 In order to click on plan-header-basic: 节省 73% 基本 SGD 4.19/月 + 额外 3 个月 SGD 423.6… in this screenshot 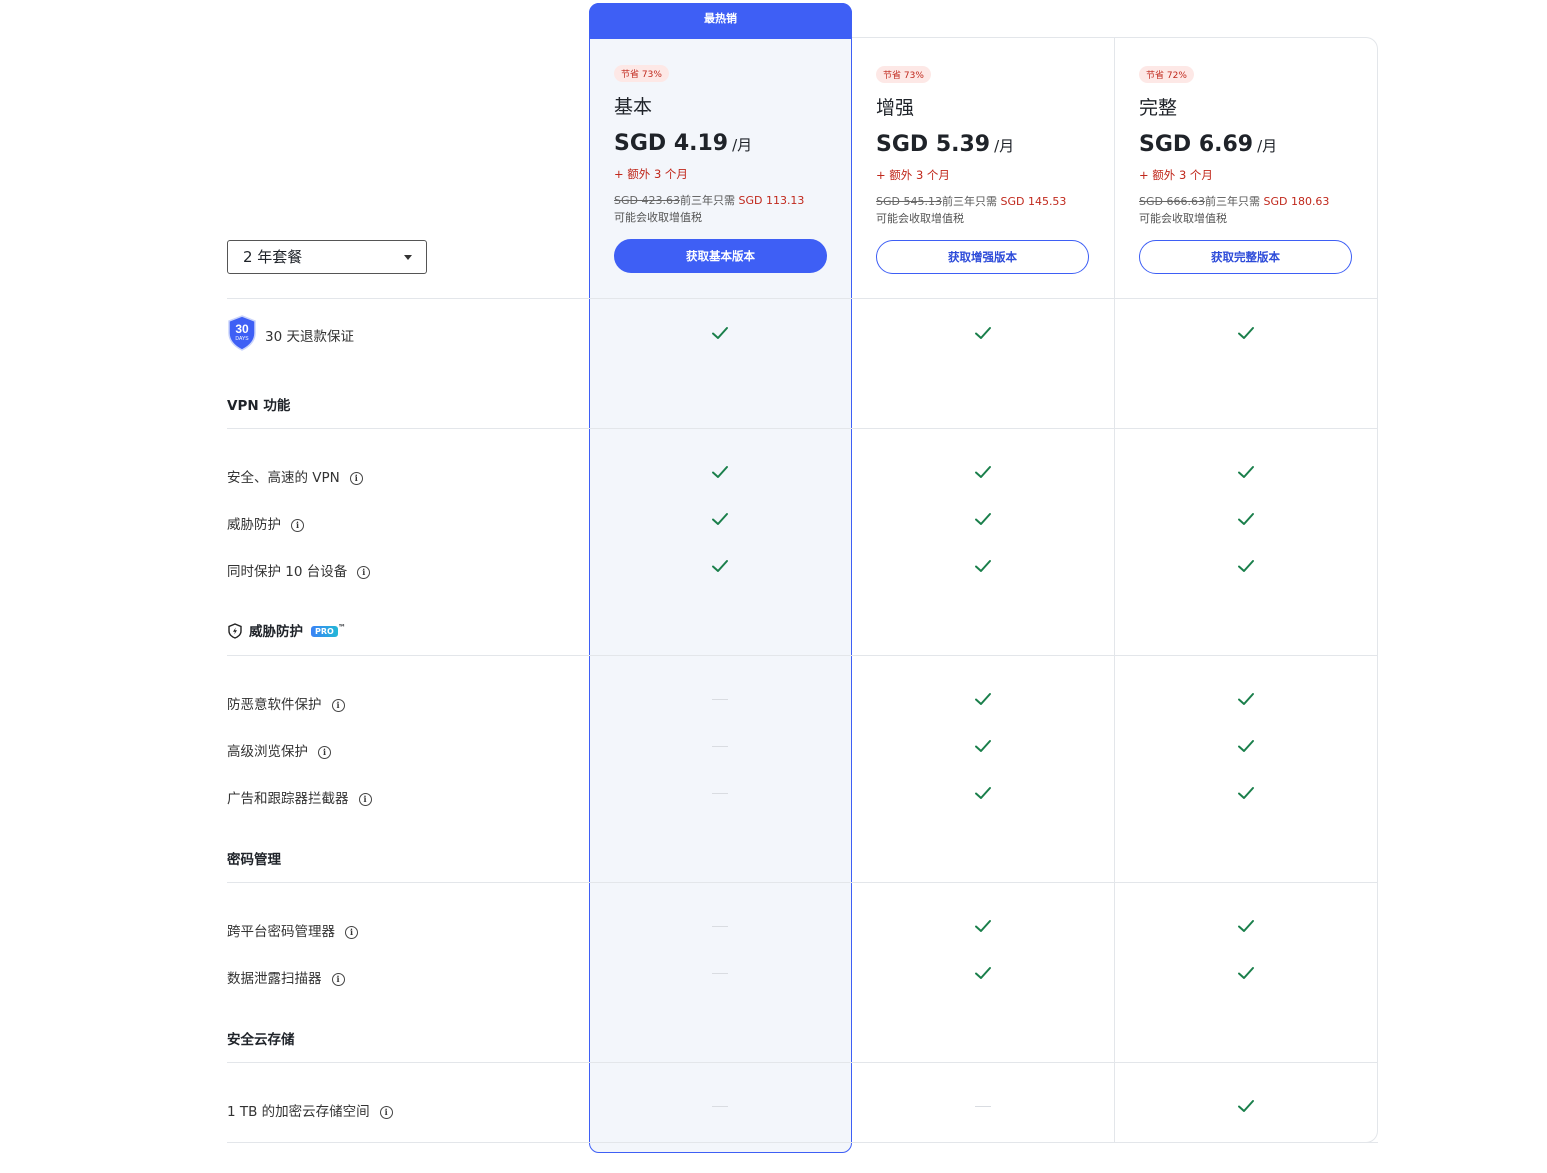, I will do `click(721, 167)`.